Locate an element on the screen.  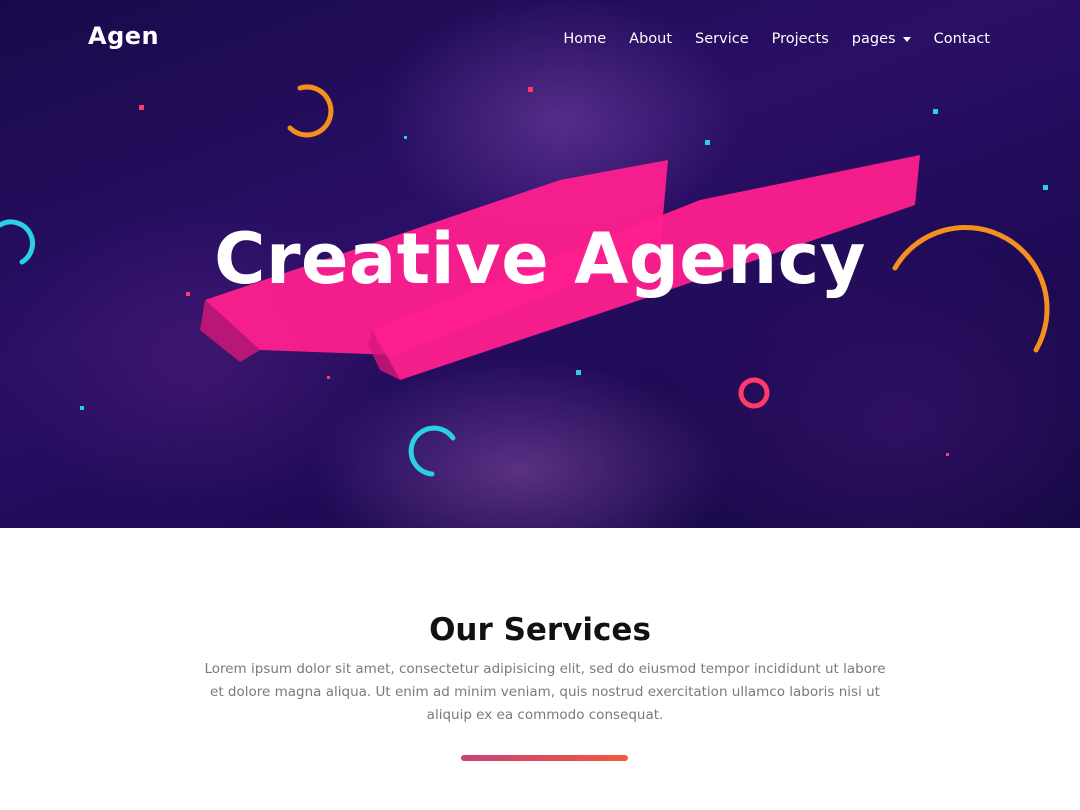
nav-service: Service is located at coordinates (722, 39).